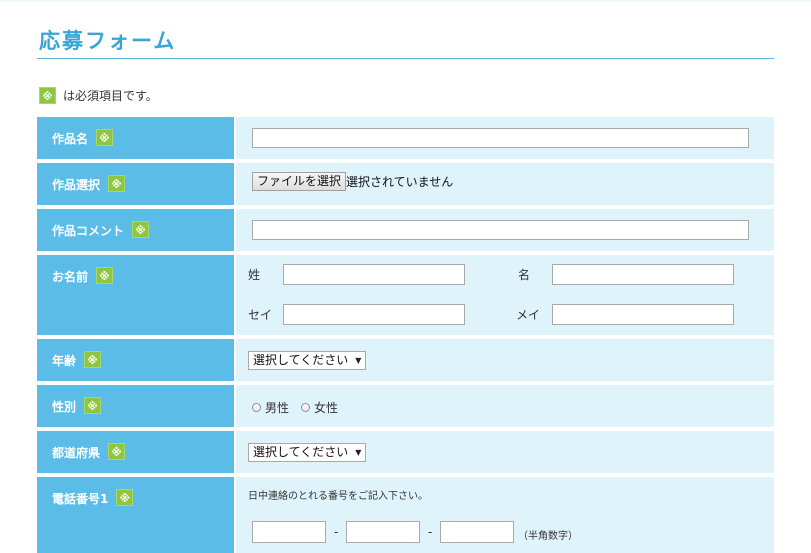 This screenshot has height=553, width=811. I want to click on phone-note: 日中連絡のとれる番号をご記入下さい。, so click(338, 496).